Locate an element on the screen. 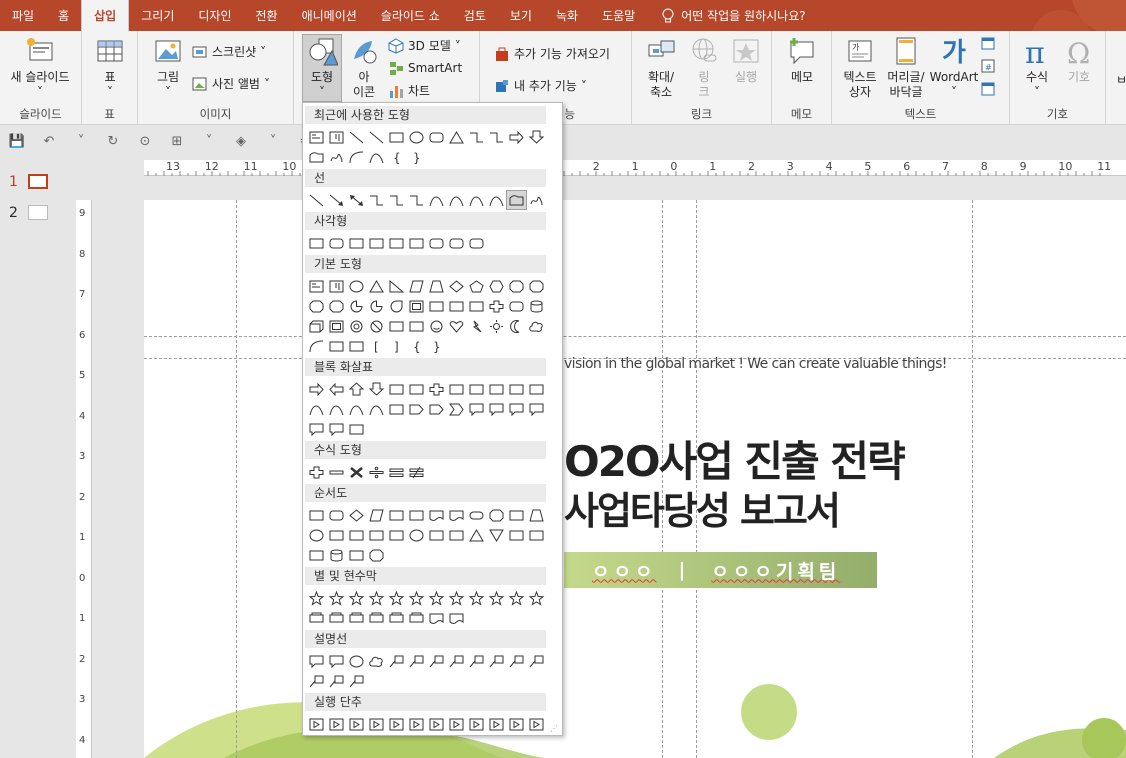 The image size is (1126, 758). shape-star32-icon is located at coordinates (536, 598).